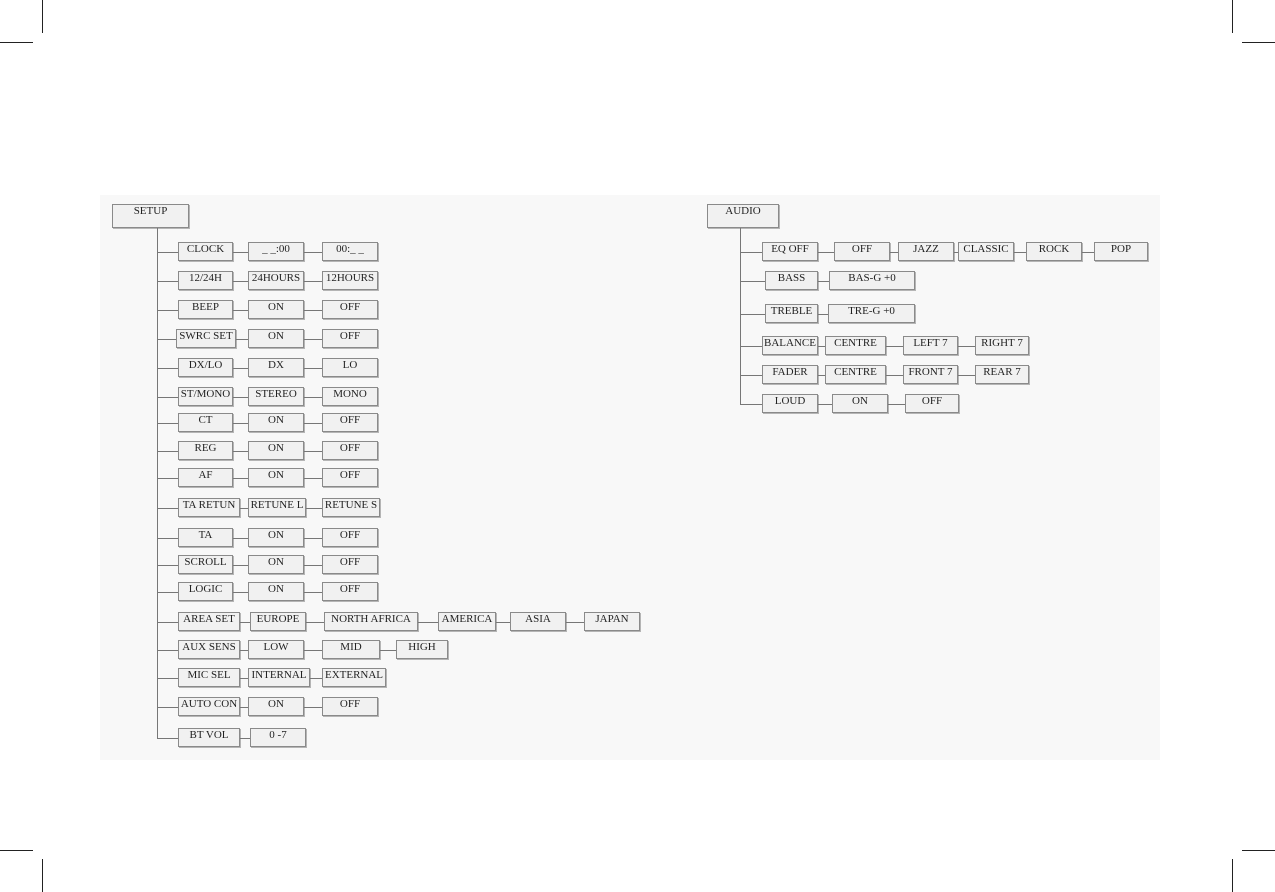 The image size is (1275, 892). Describe the element at coordinates (860, 403) in the screenshot. I see `audio-option-box: ON` at that location.